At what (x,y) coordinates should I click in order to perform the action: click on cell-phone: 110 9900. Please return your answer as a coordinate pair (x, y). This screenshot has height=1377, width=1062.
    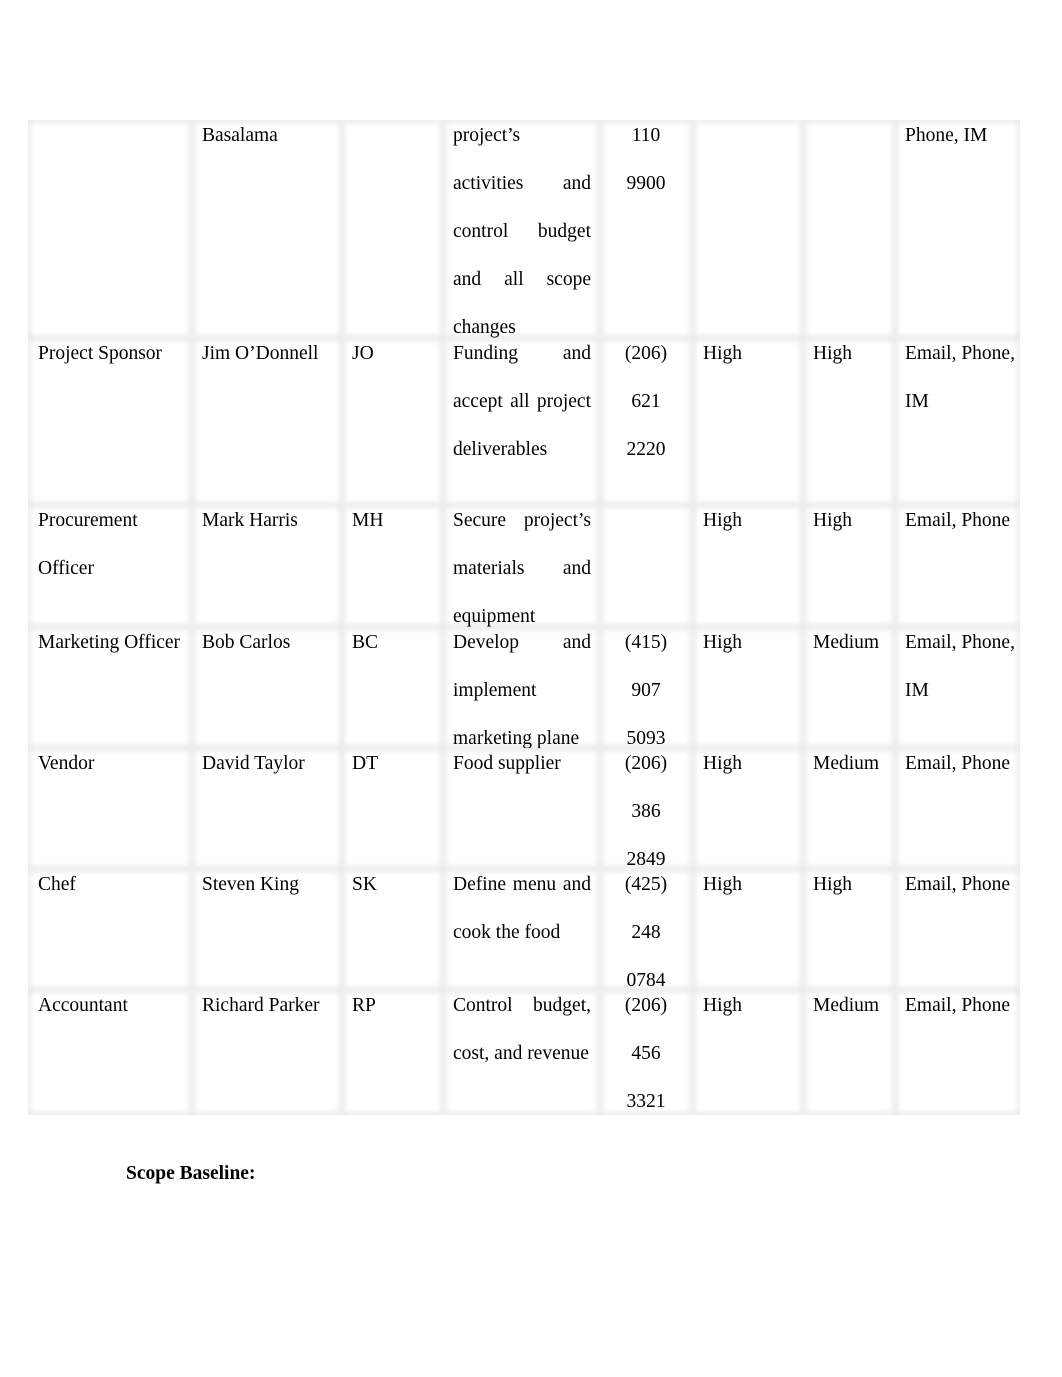
    Looking at the image, I should click on (646, 229).